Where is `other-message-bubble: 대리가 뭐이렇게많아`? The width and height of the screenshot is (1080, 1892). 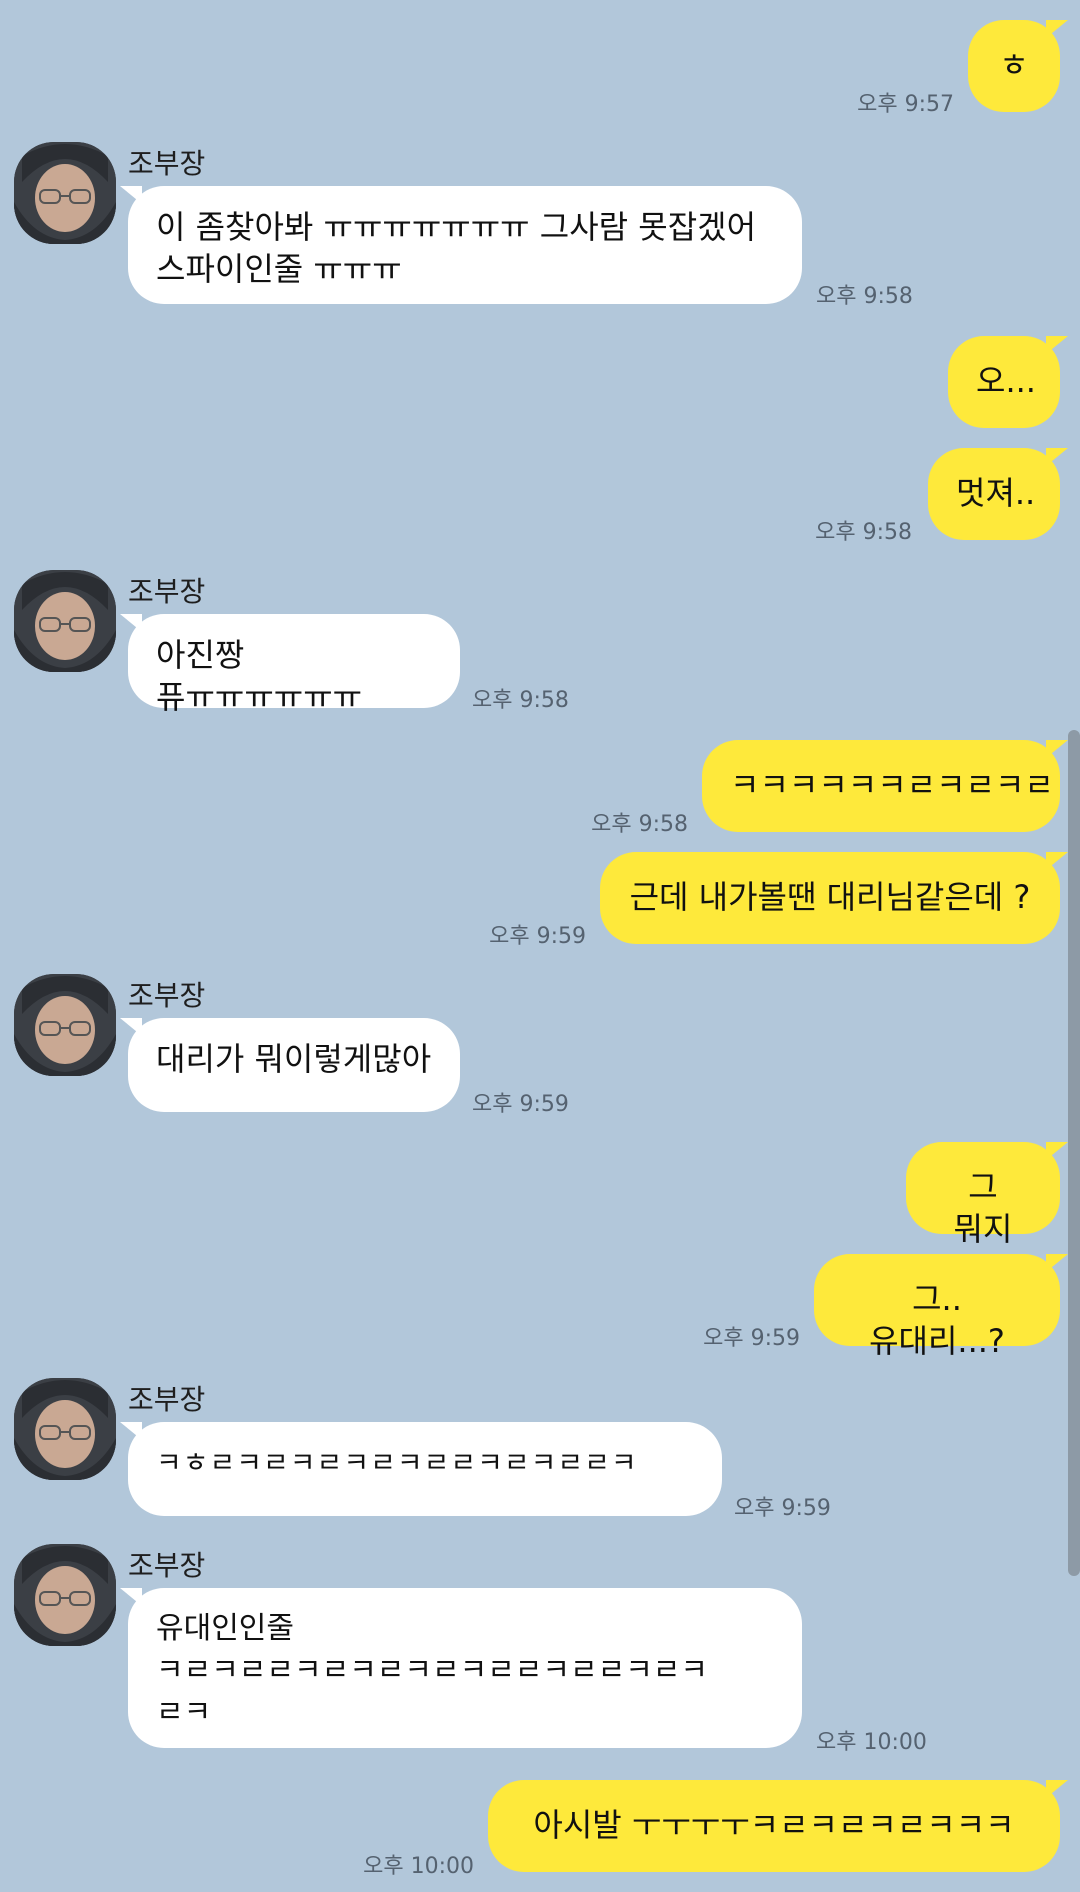
other-message-bubble: 대리가 뭐이렇게많아 is located at coordinates (290, 1065).